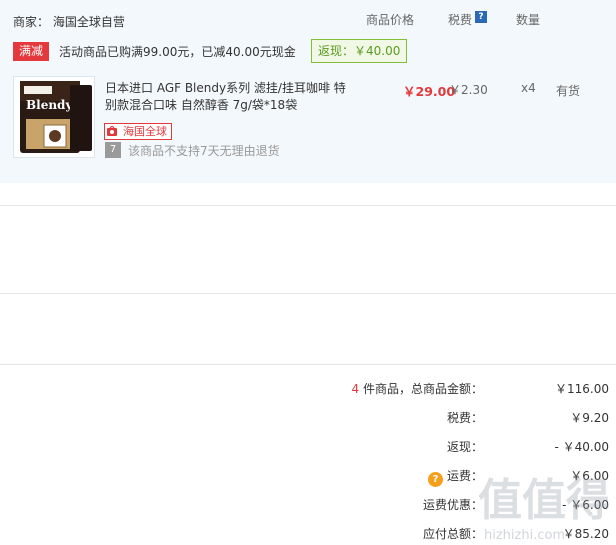  What do you see at coordinates (452, 534) in the screenshot?
I see `summary-payable-label: 应付总额：` at bounding box center [452, 534].